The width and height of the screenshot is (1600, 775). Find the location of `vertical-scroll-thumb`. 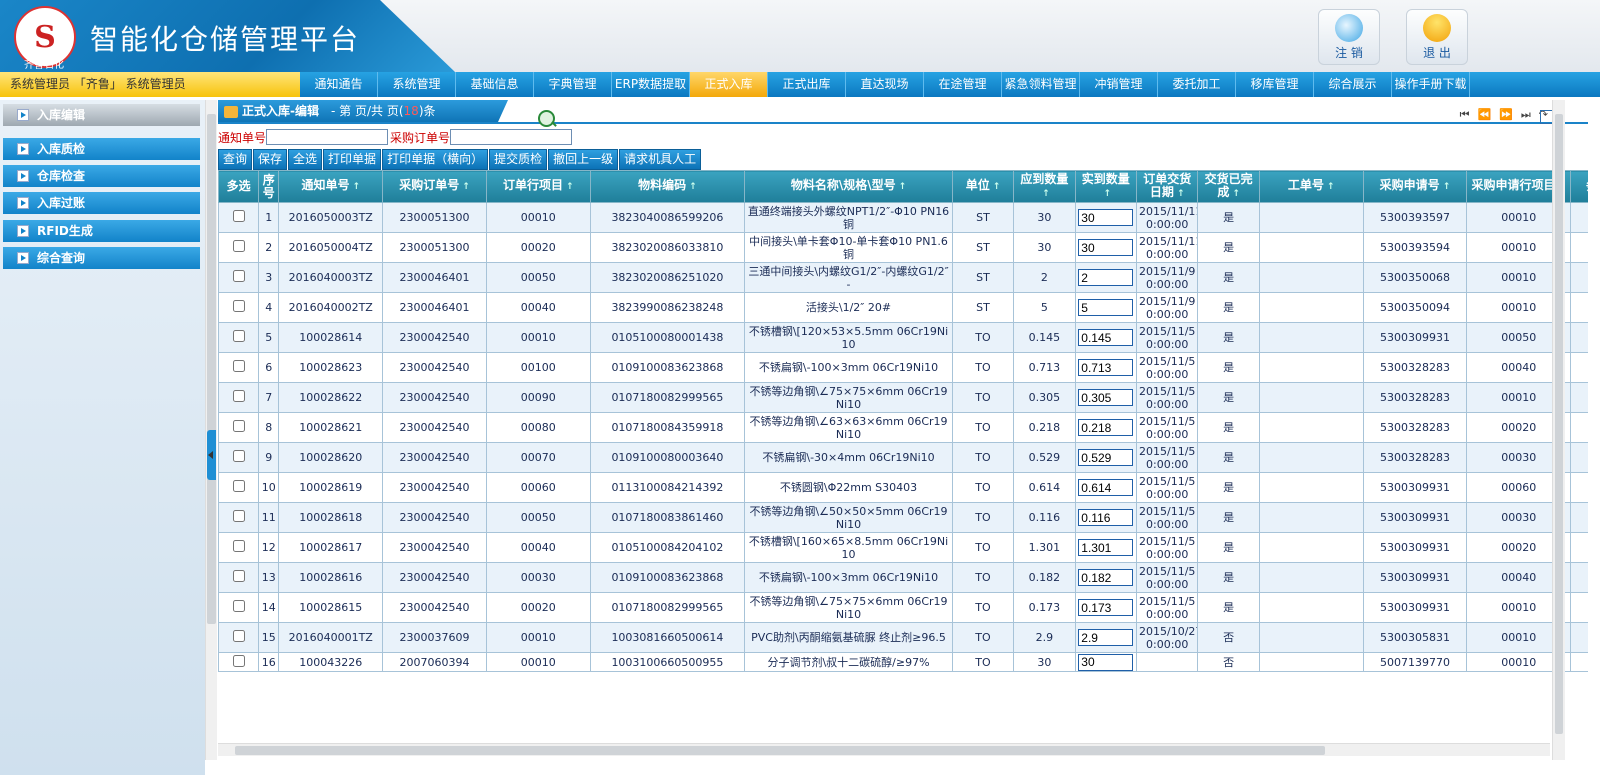

vertical-scroll-thumb is located at coordinates (1559, 424).